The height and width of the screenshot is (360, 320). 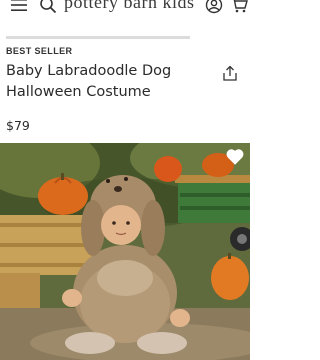 I want to click on heart-icon, so click(x=235, y=157).